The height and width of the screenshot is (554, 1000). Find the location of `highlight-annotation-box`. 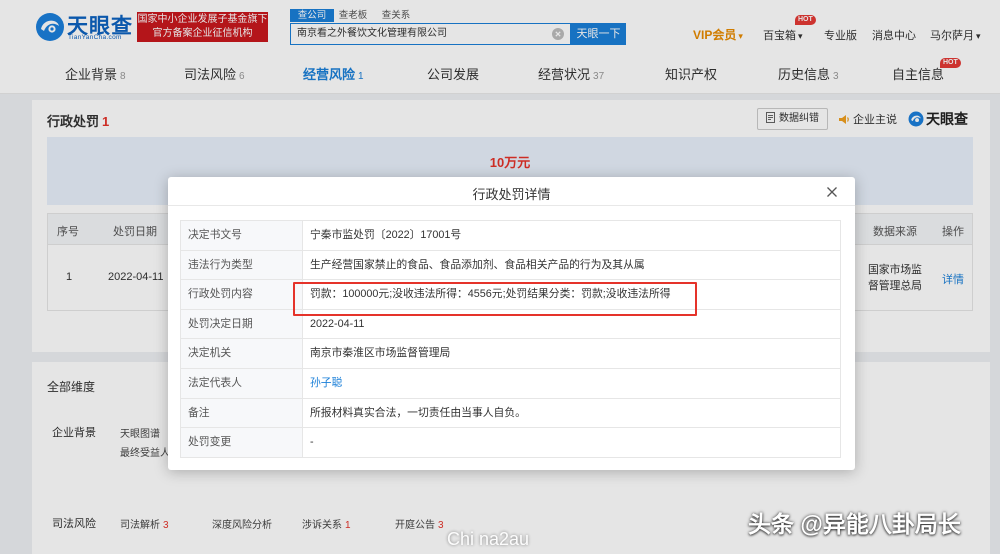

highlight-annotation-box is located at coordinates (495, 299).